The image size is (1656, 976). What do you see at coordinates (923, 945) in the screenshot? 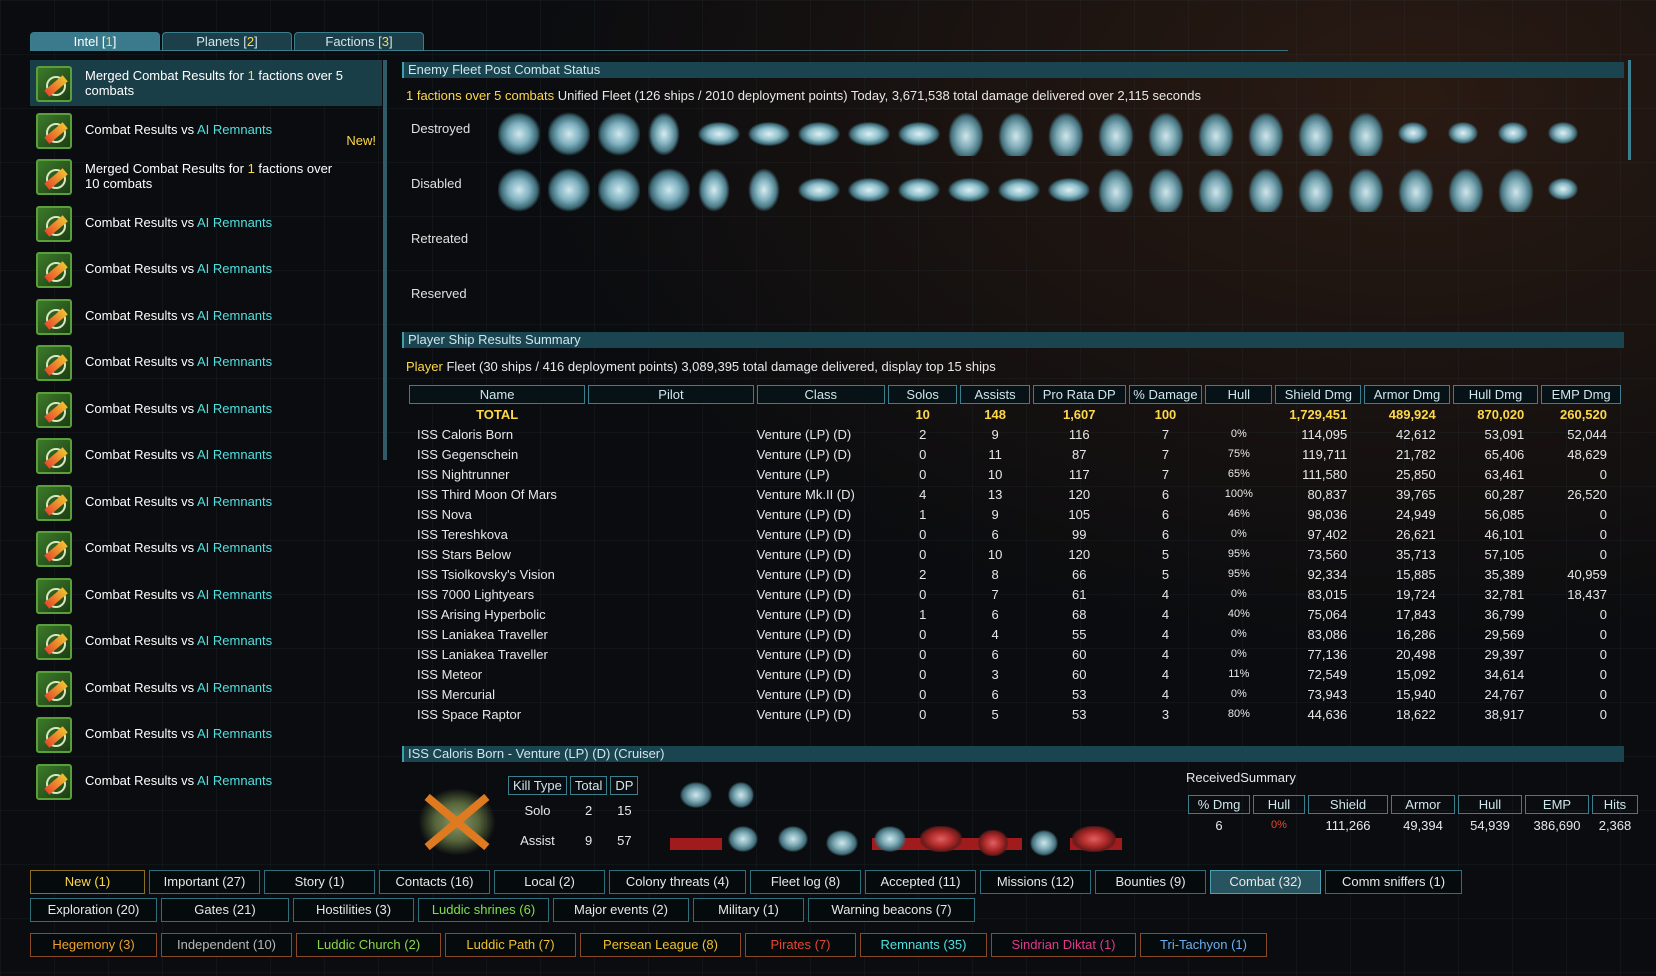
I see `faction-filter-button: Remnants (35)` at bounding box center [923, 945].